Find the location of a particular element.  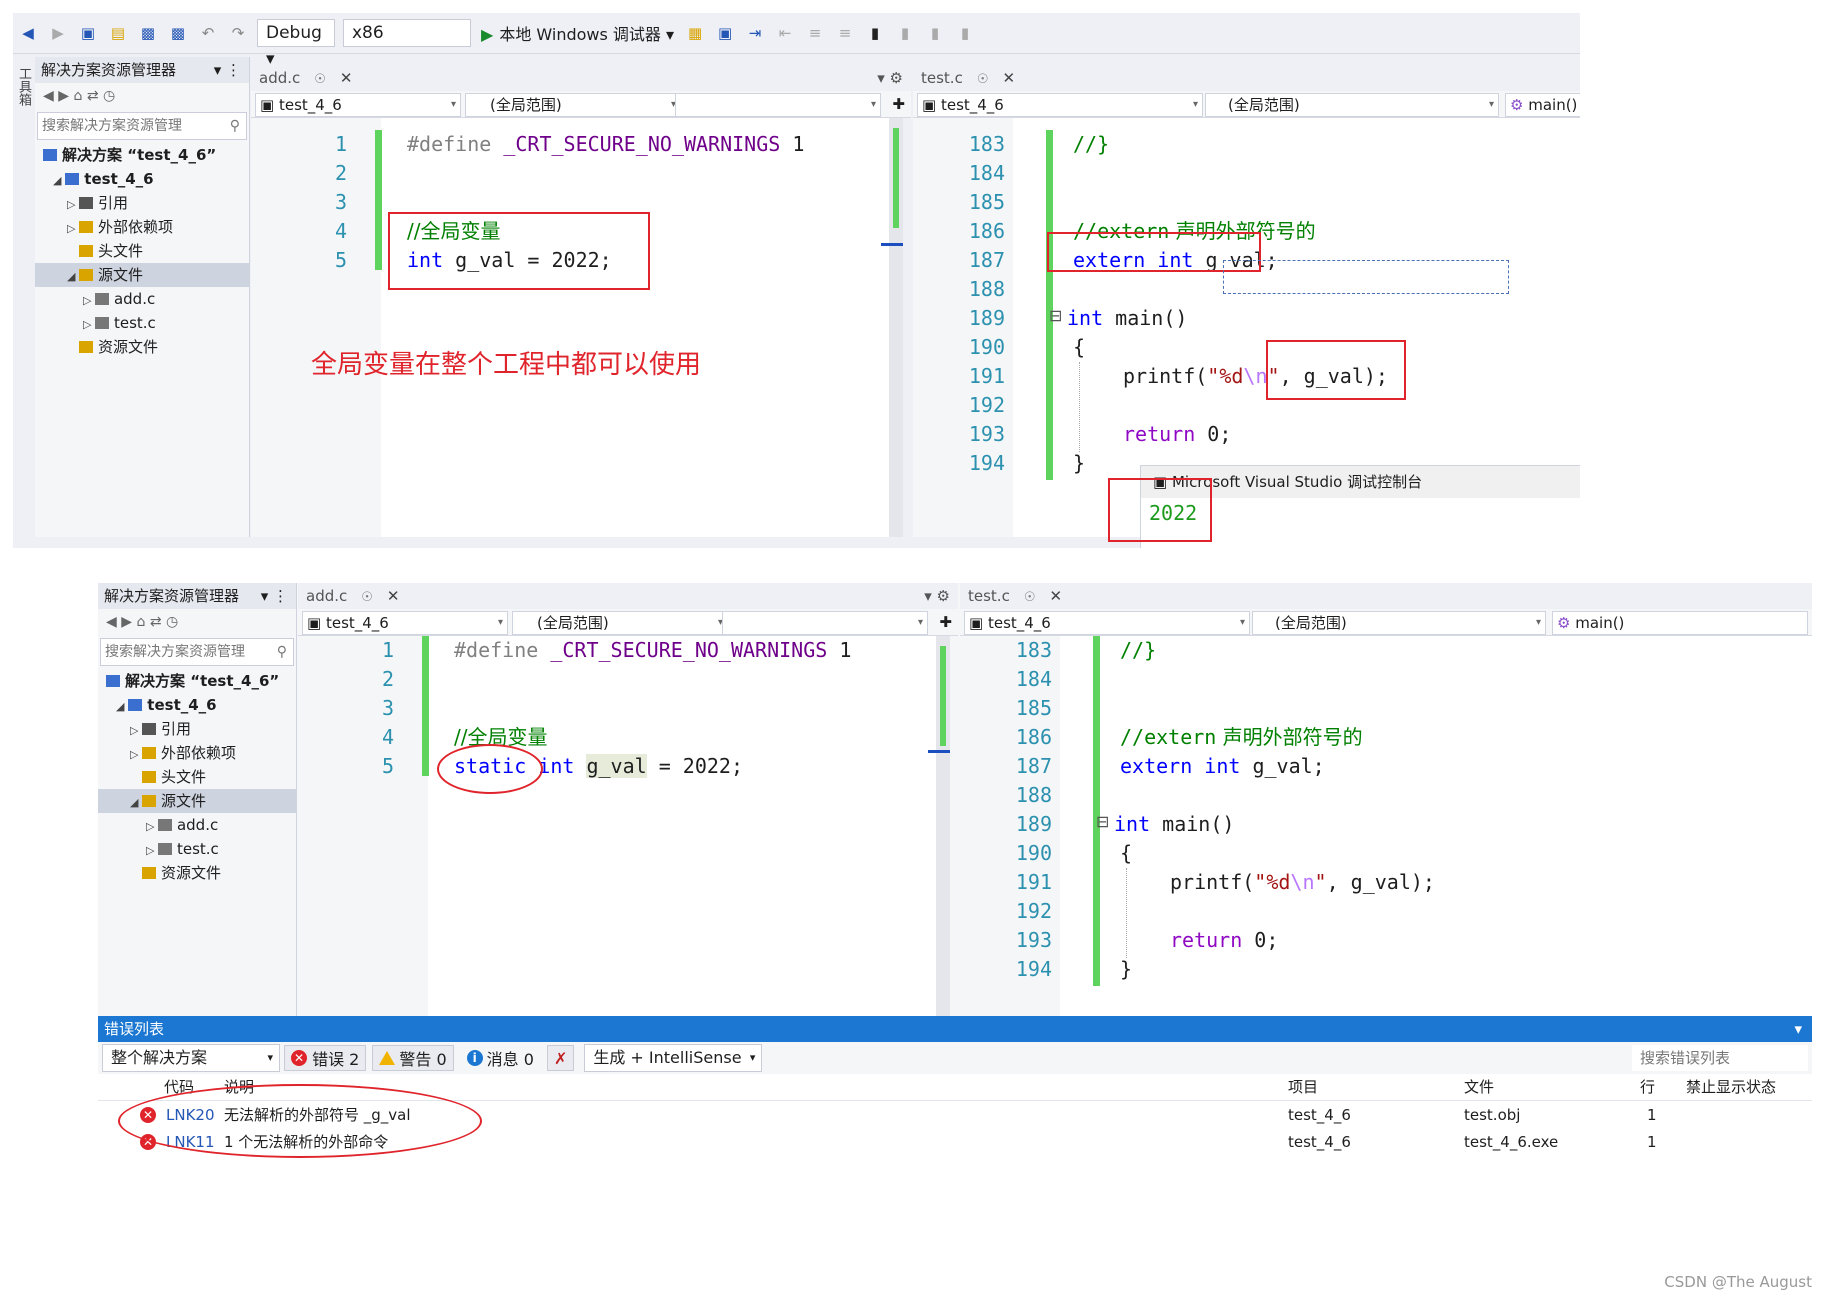

undo-icon: ↶ is located at coordinates (208, 33).